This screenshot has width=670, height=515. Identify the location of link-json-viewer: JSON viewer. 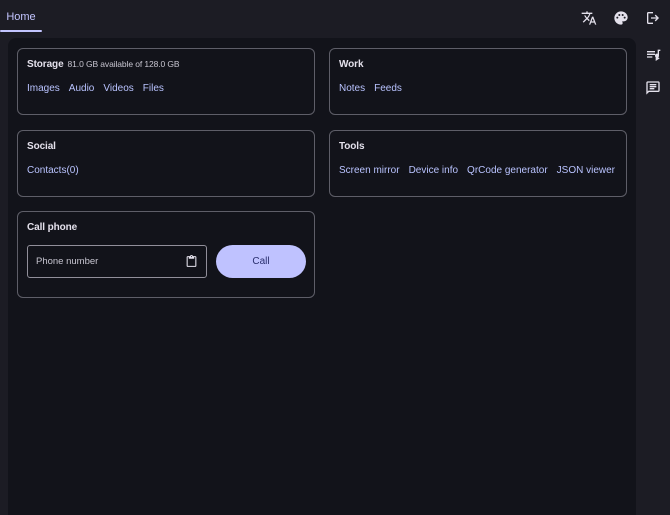
(586, 170).